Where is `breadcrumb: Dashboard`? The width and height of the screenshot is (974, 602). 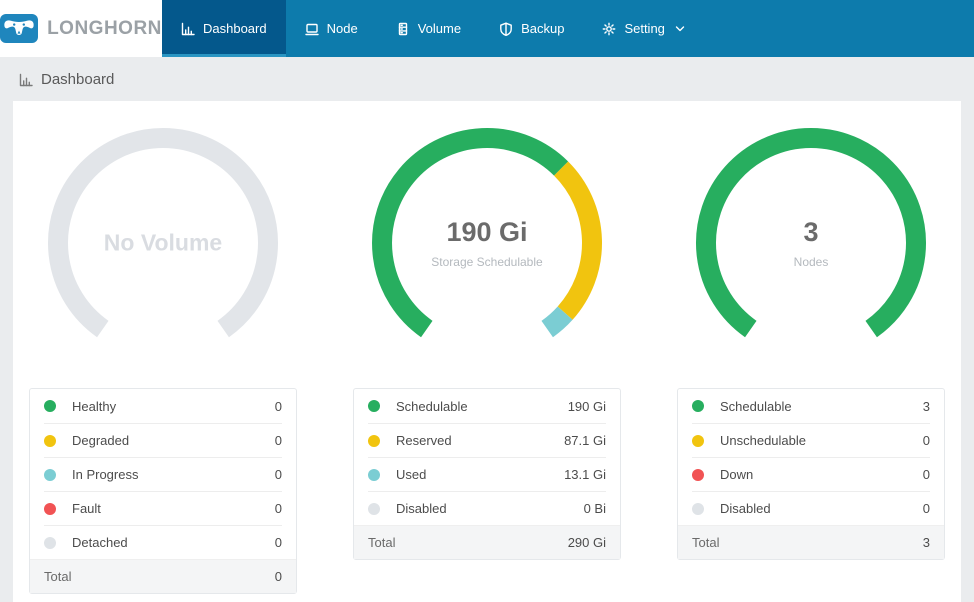 breadcrumb: Dashboard is located at coordinates (487, 79).